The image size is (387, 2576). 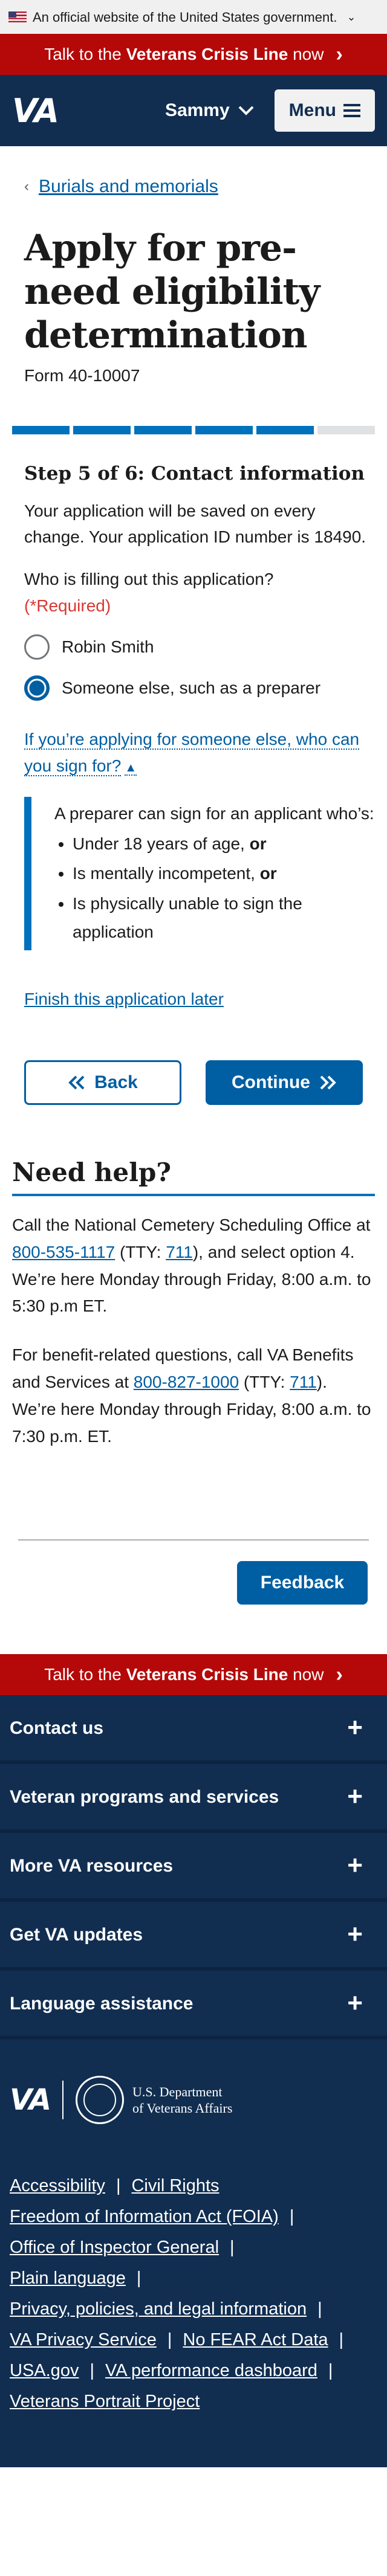 I want to click on footer-link-portrait-project: Veterans Portrait Project, so click(x=105, y=2401).